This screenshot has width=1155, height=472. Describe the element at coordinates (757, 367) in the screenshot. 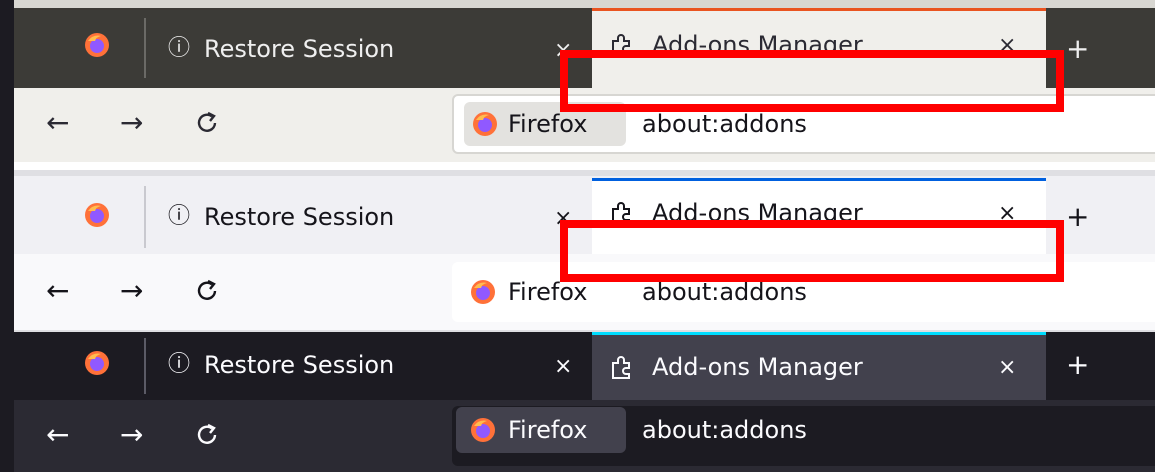

I see `tab-title-add-ons-manager: Add-ons Manager` at that location.